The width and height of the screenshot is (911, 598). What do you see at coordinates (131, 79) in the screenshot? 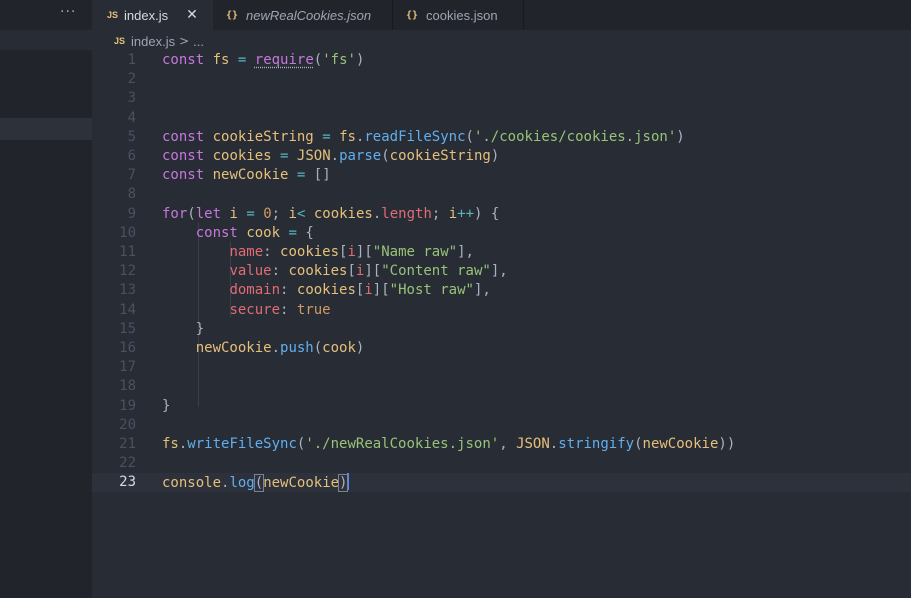
I see `line-number: 2` at bounding box center [131, 79].